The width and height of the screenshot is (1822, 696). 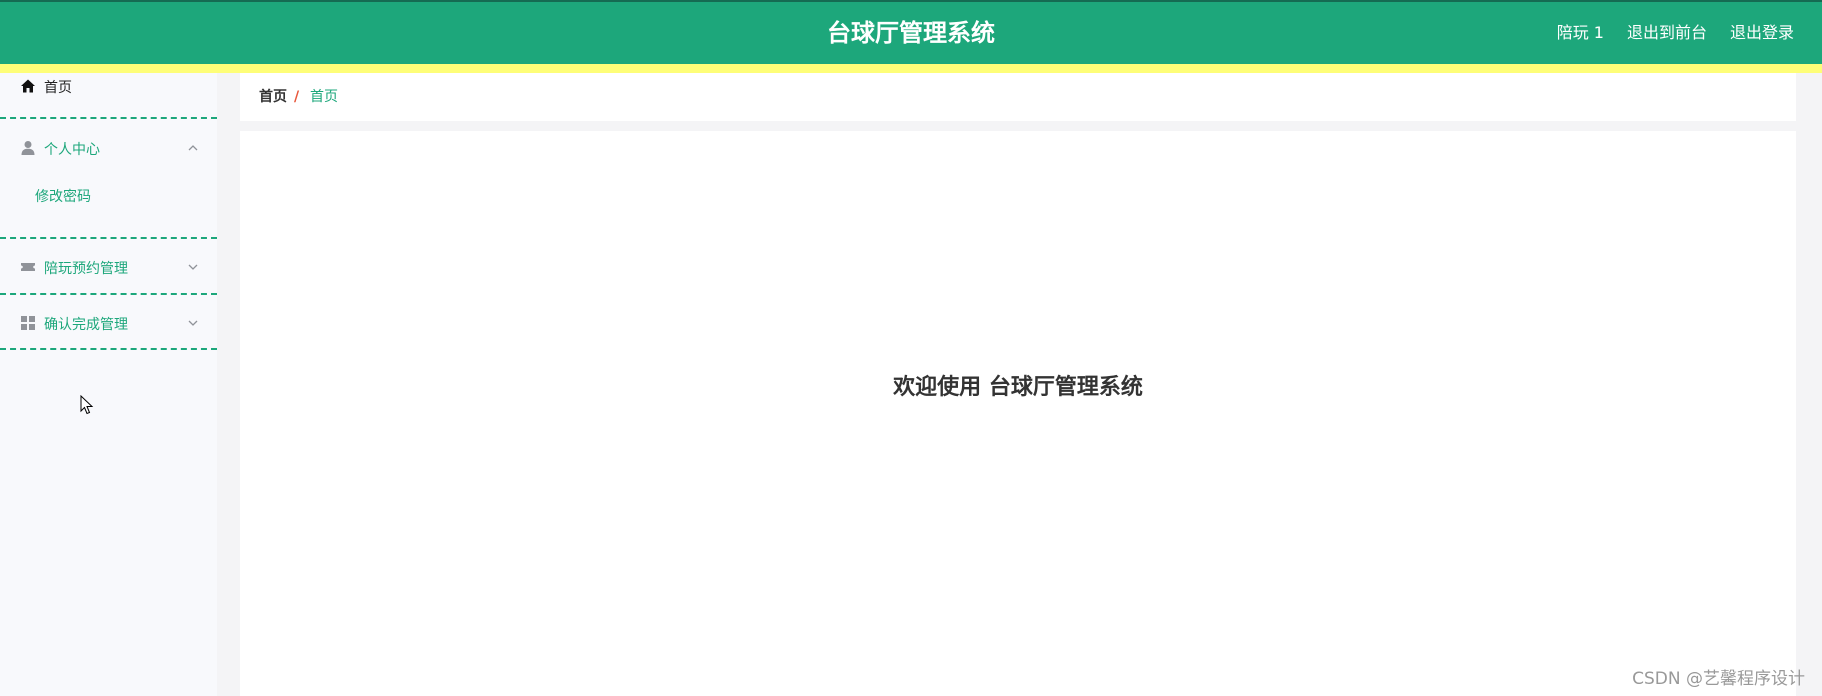 What do you see at coordinates (28, 148) in the screenshot?
I see `user-icon` at bounding box center [28, 148].